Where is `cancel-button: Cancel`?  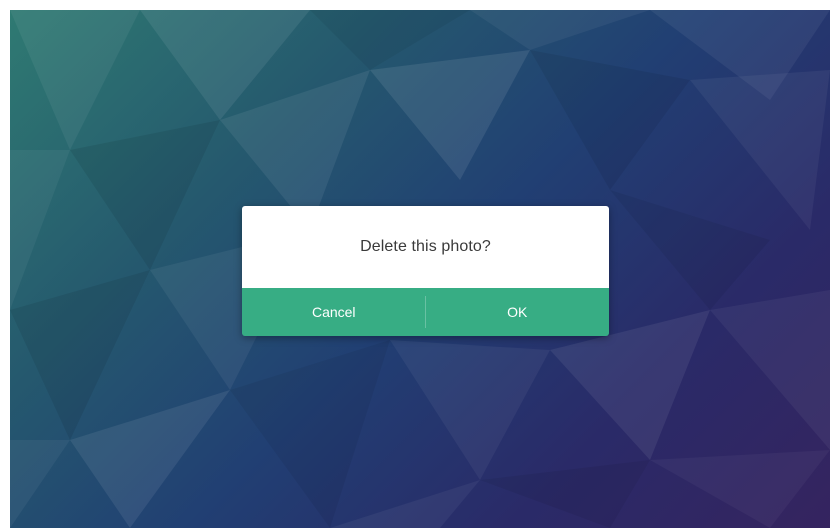 cancel-button: Cancel is located at coordinates (334, 312).